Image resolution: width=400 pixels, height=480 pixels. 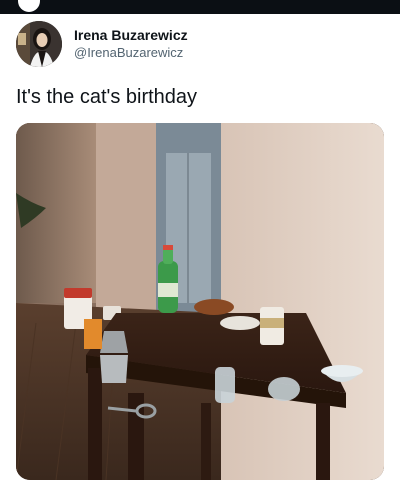 I want to click on avatar, so click(x=39, y=44).